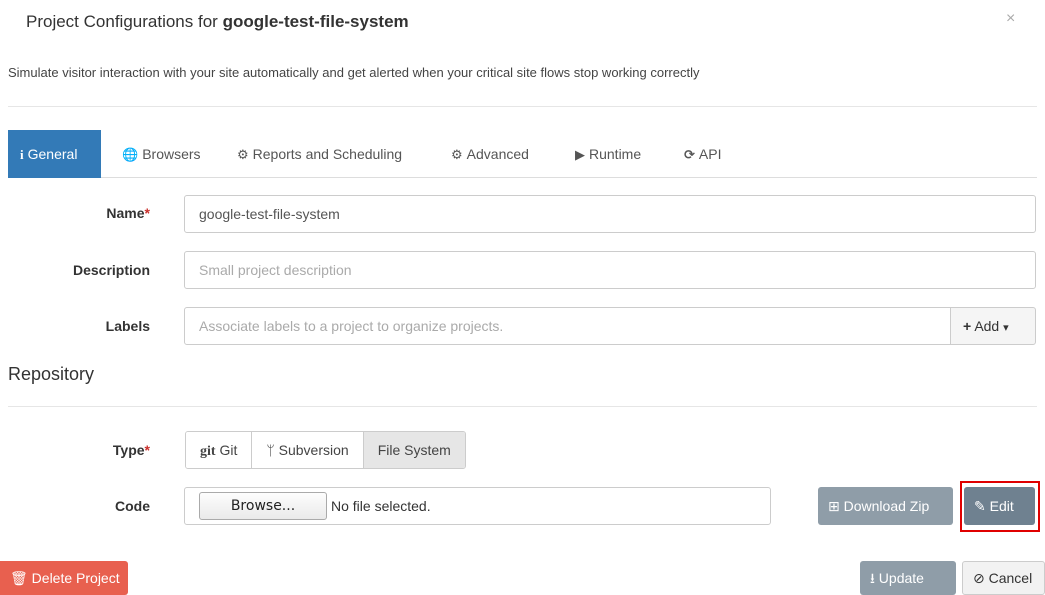  I want to click on globe-icon: 🌐, so click(130, 154).